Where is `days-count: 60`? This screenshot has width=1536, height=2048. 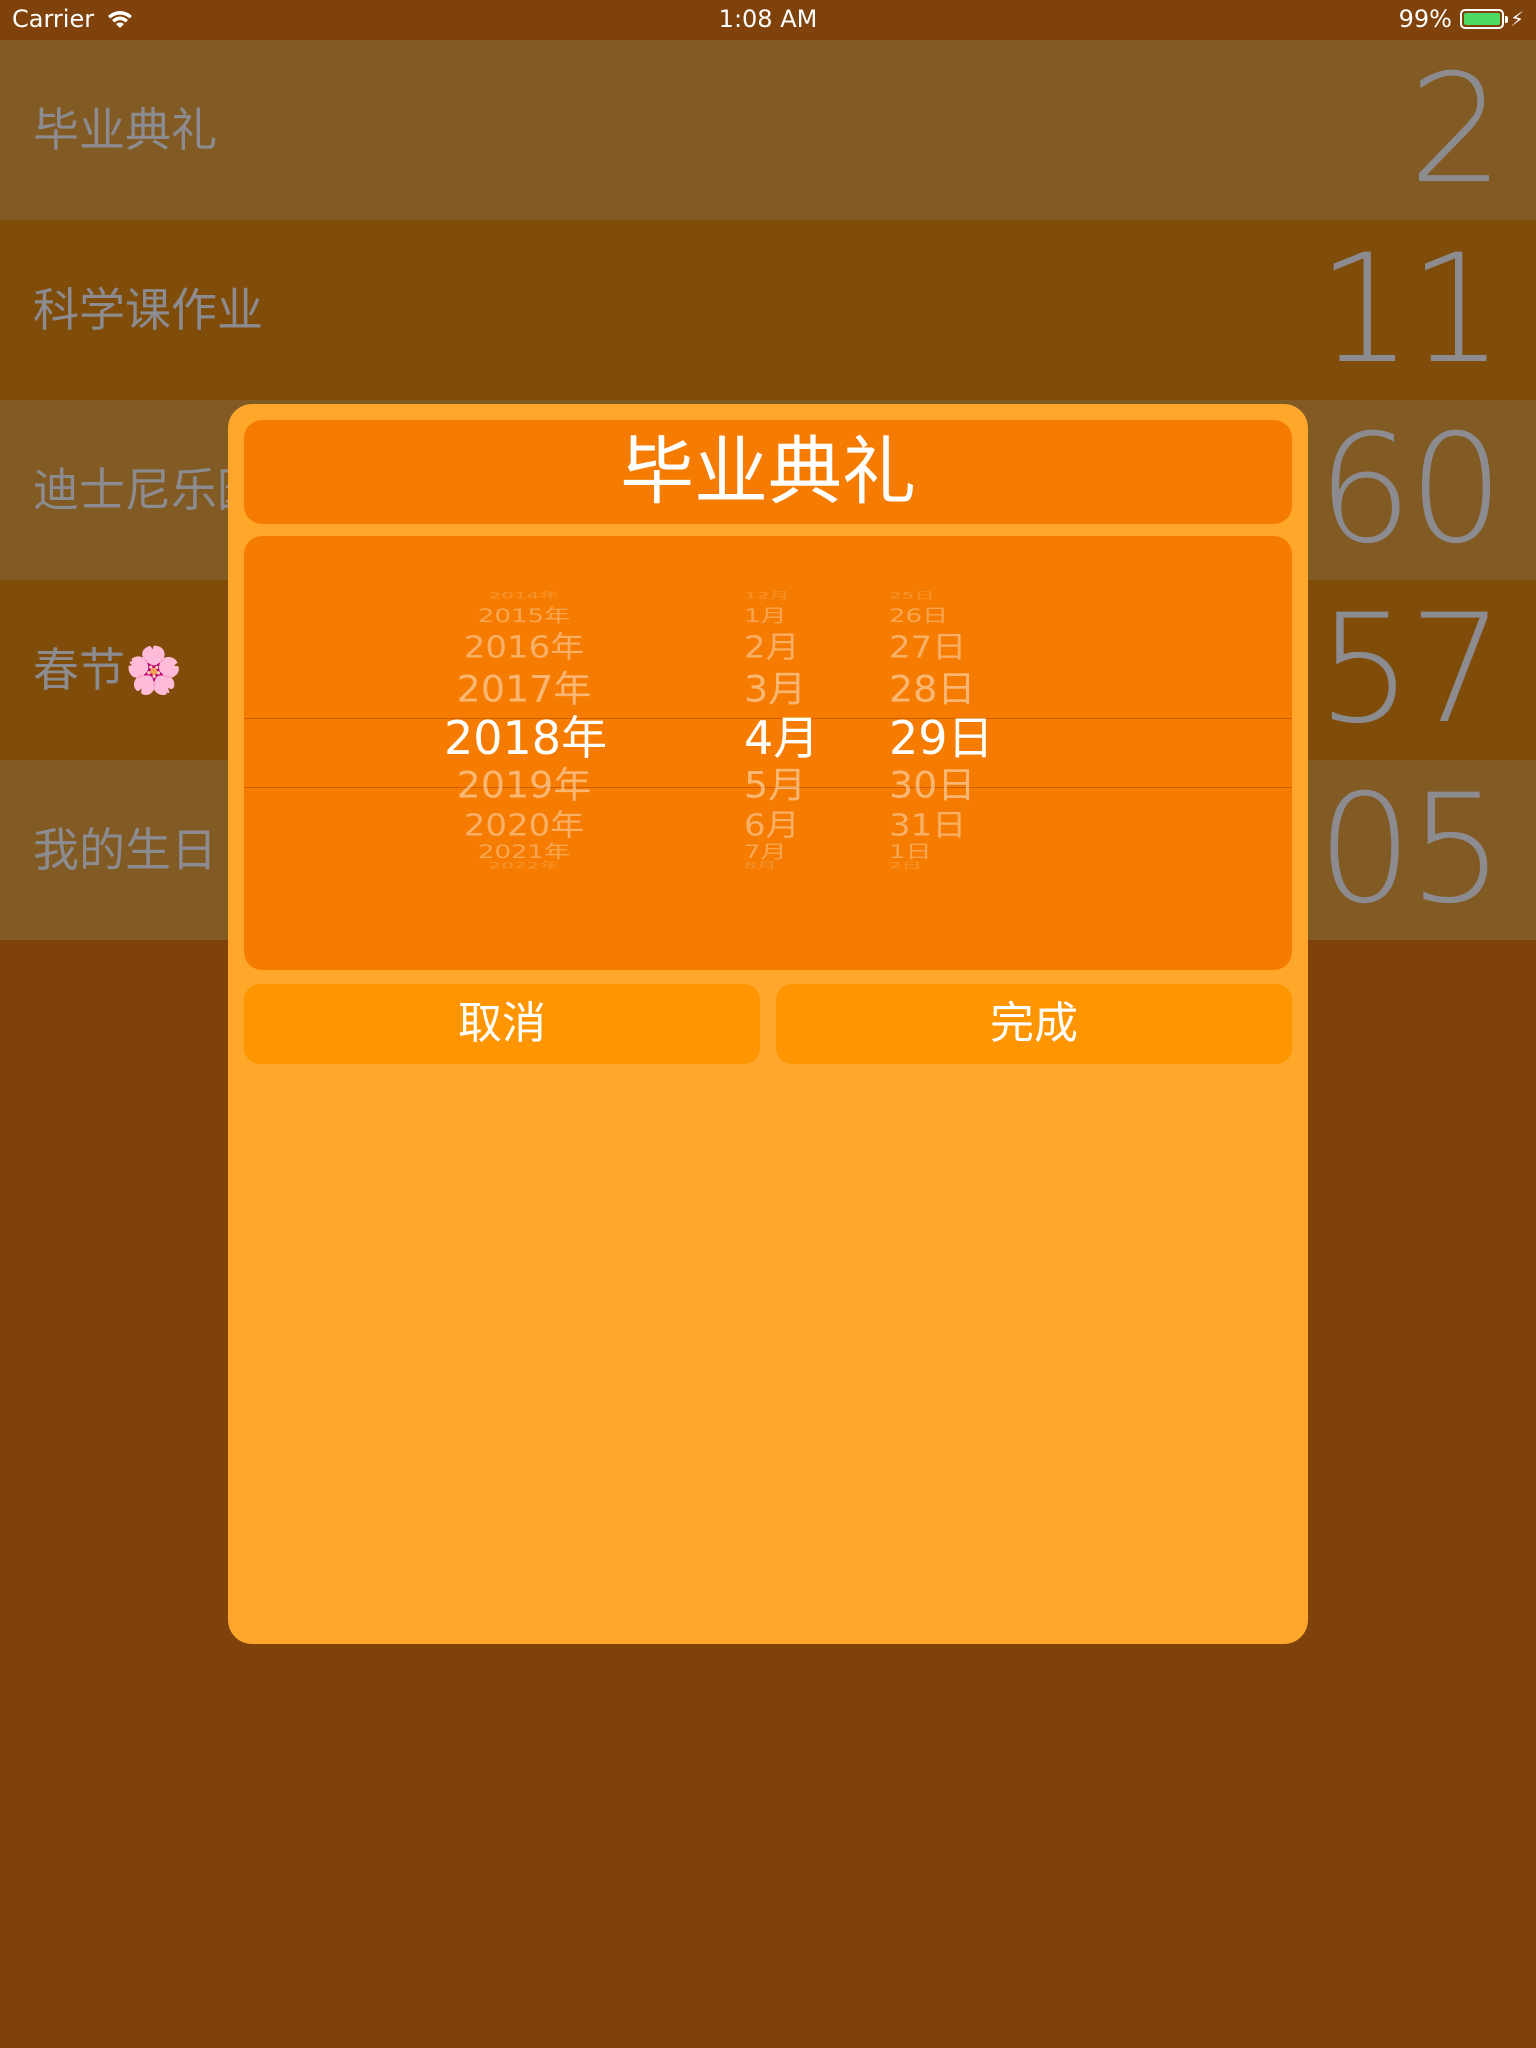 days-count: 60 is located at coordinates (1410, 490).